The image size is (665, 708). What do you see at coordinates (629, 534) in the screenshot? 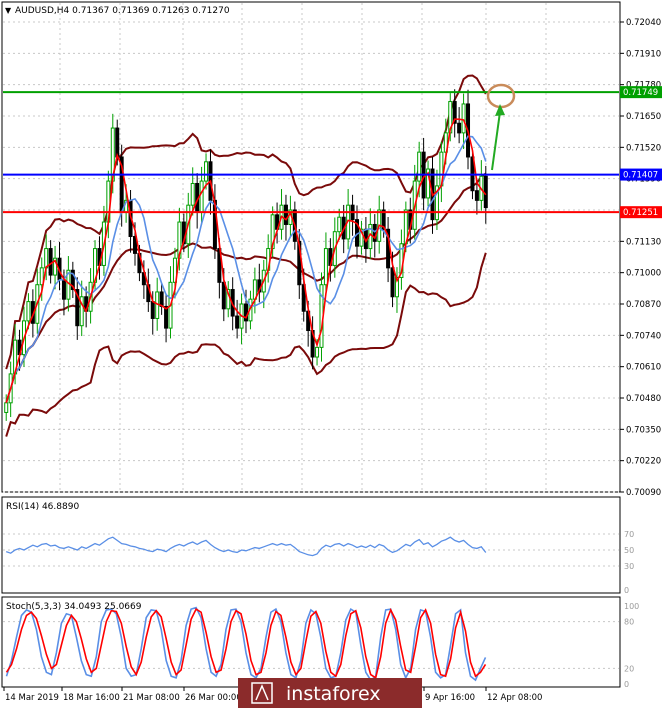
I see `rsi-level-label: 70` at bounding box center [629, 534].